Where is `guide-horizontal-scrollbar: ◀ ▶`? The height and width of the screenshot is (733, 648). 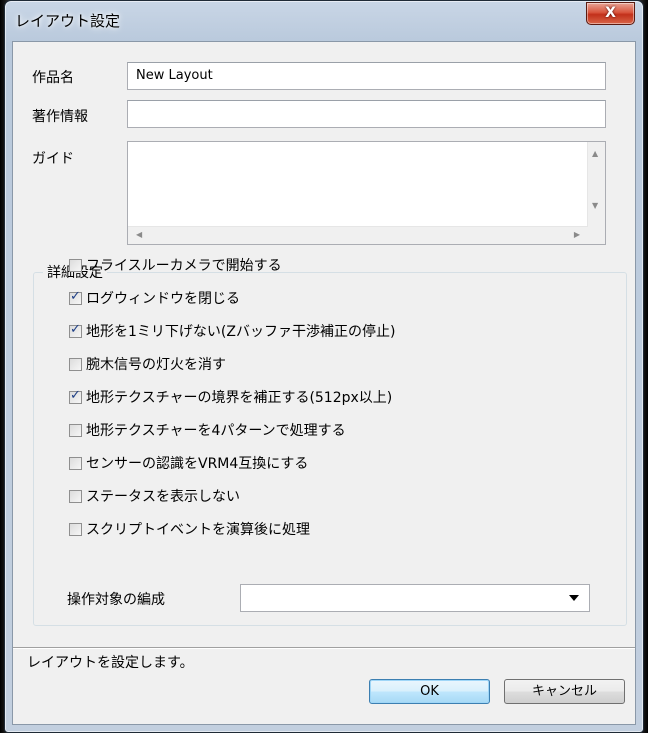
guide-horizontal-scrollbar: ◀ ▶ is located at coordinates (358, 235).